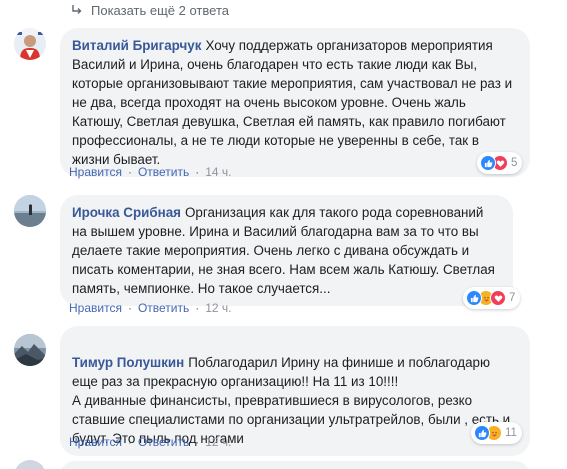 This screenshot has height=469, width=567. What do you see at coordinates (136, 45) in the screenshot?
I see `comment-author: Виталий Бригарчук` at bounding box center [136, 45].